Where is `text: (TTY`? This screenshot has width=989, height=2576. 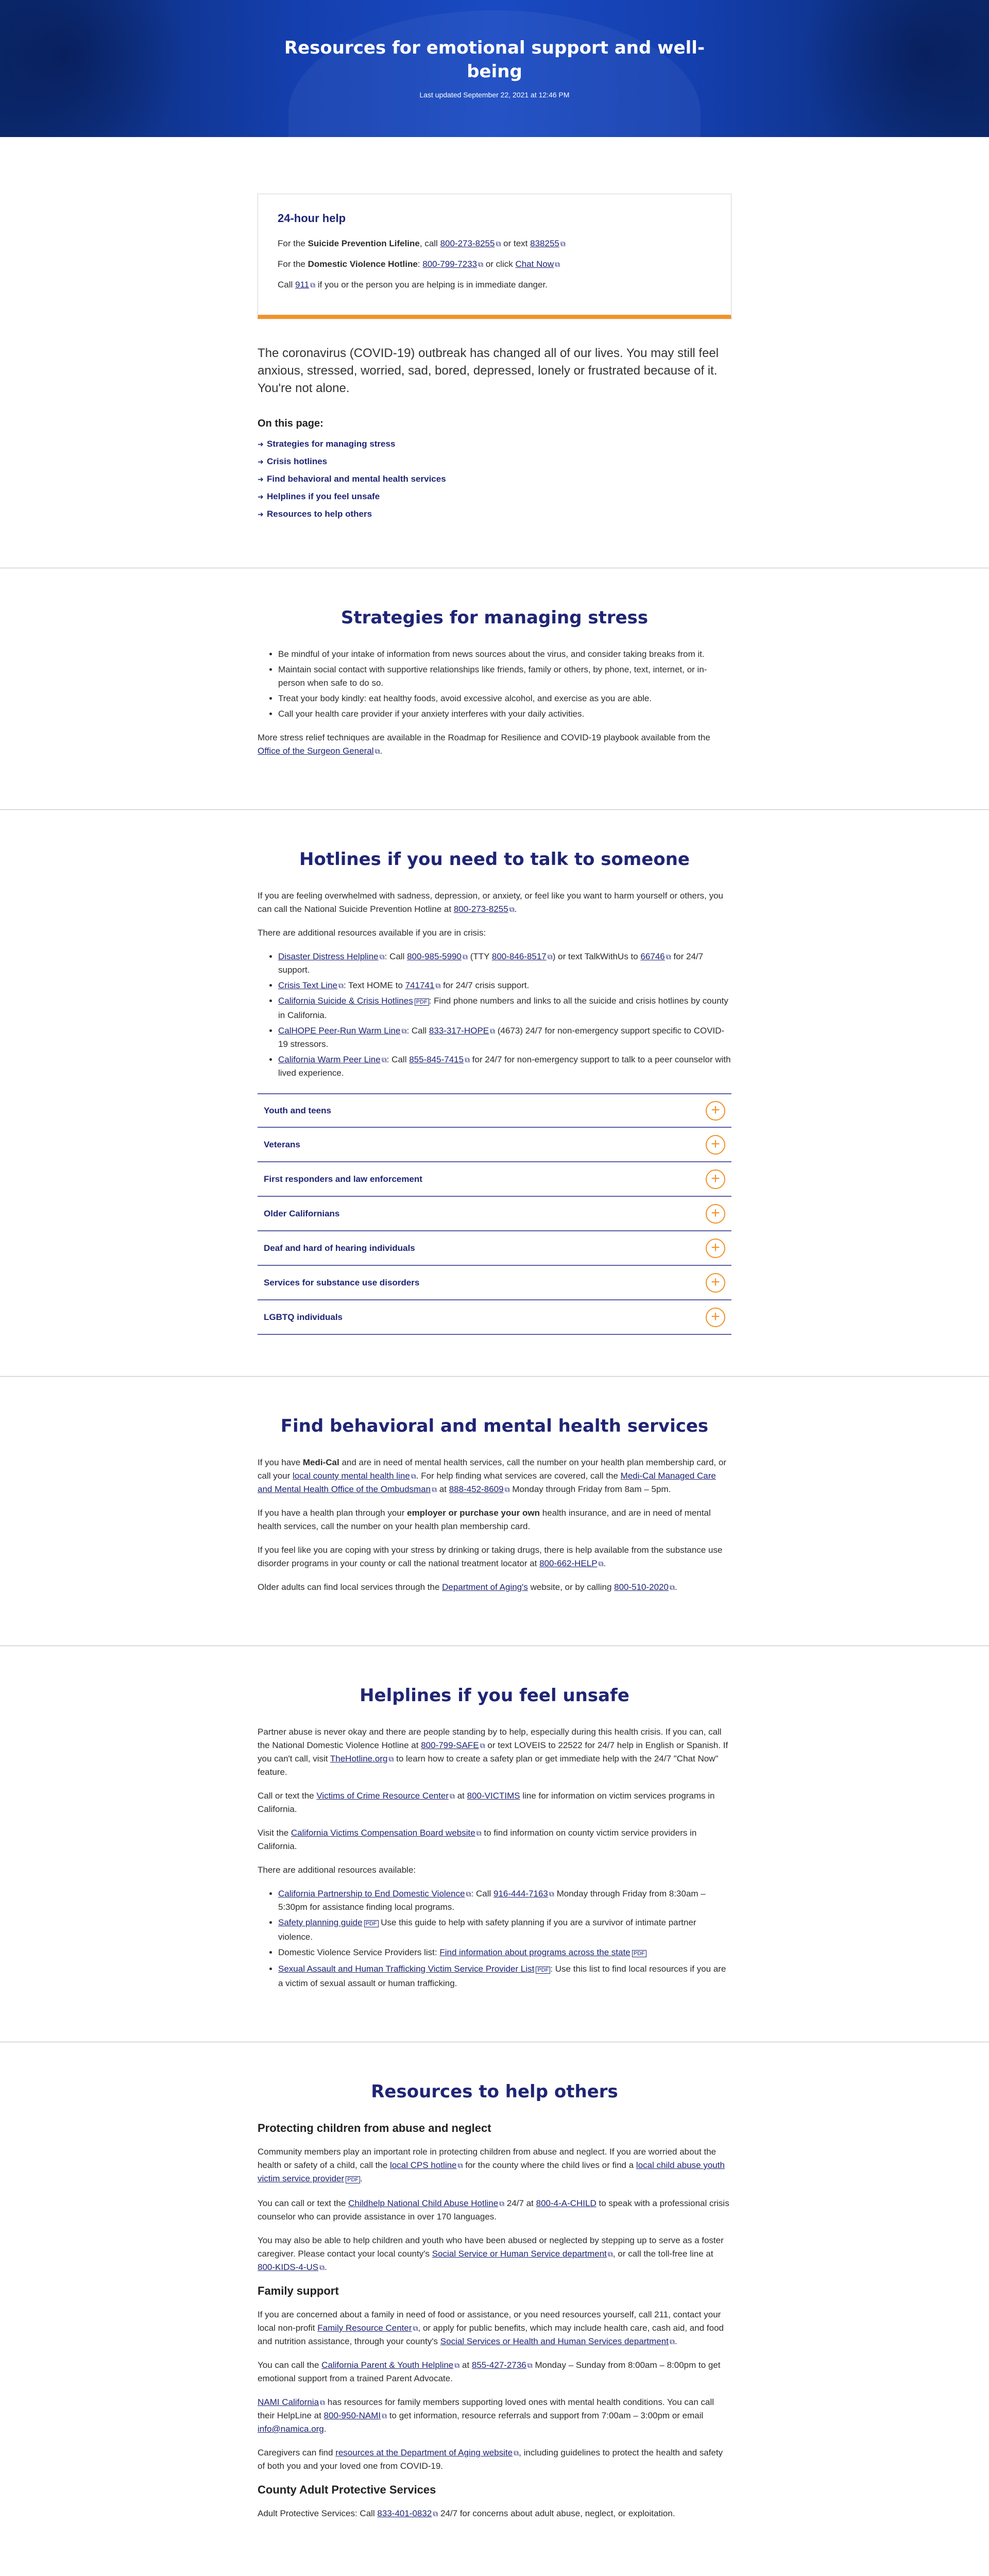 text: (TTY is located at coordinates (479, 956).